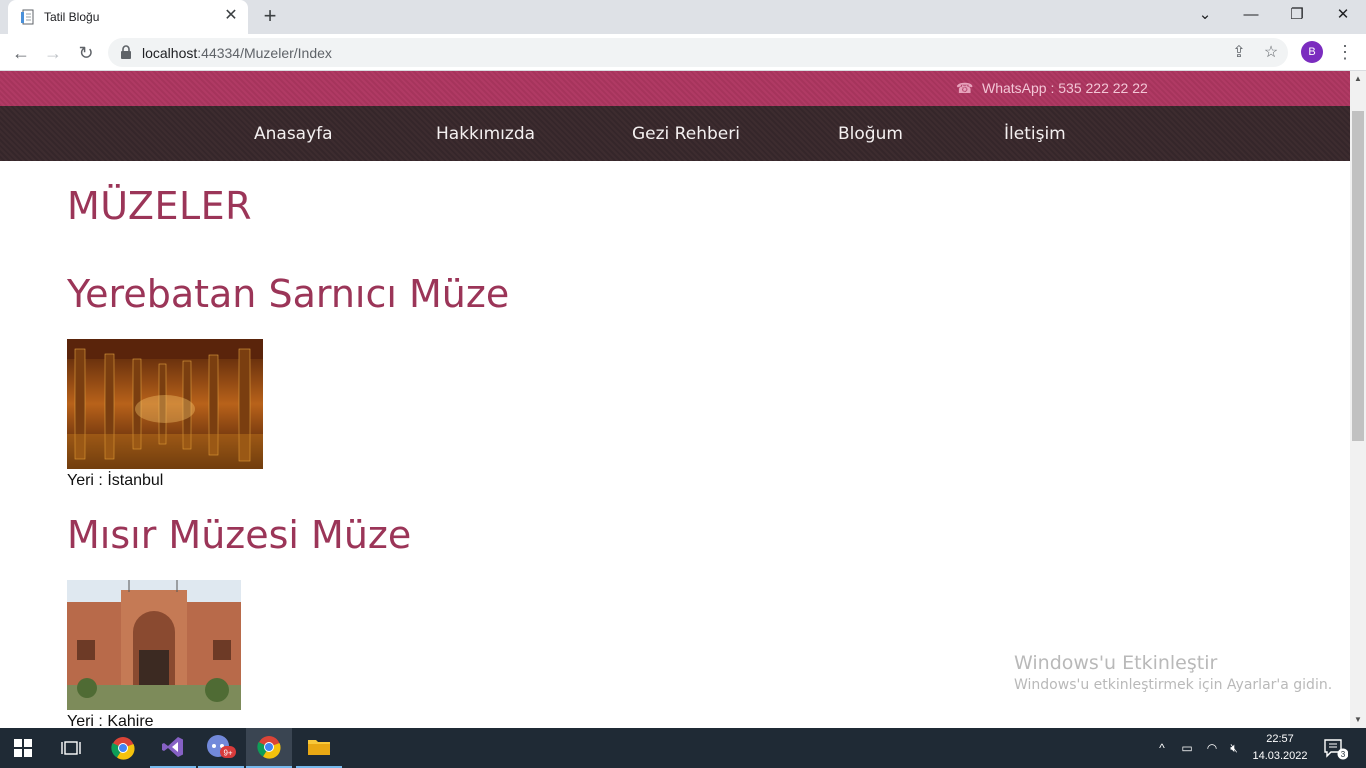  What do you see at coordinates (227, 753) in the screenshot?
I see `svg-text: 9+` at bounding box center [227, 753].